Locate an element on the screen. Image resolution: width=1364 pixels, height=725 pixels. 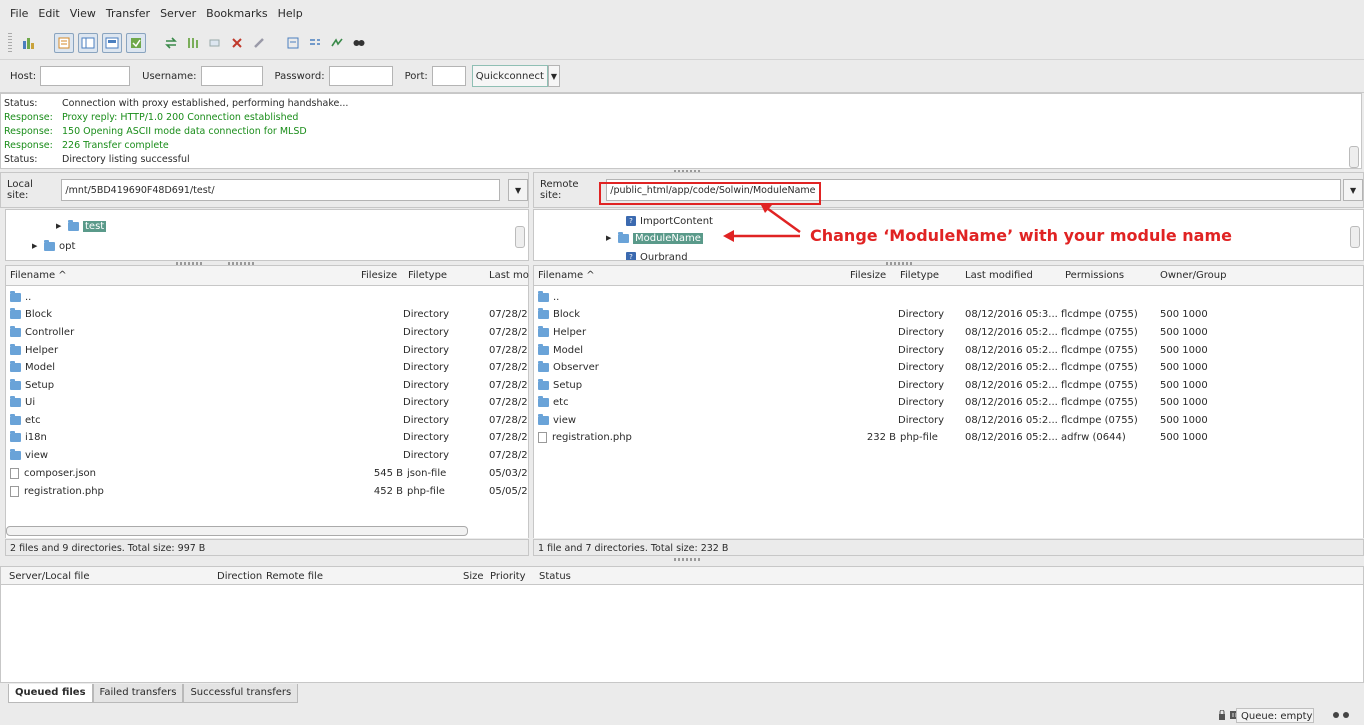
column-priority: Priority is located at coordinates (510, 576).